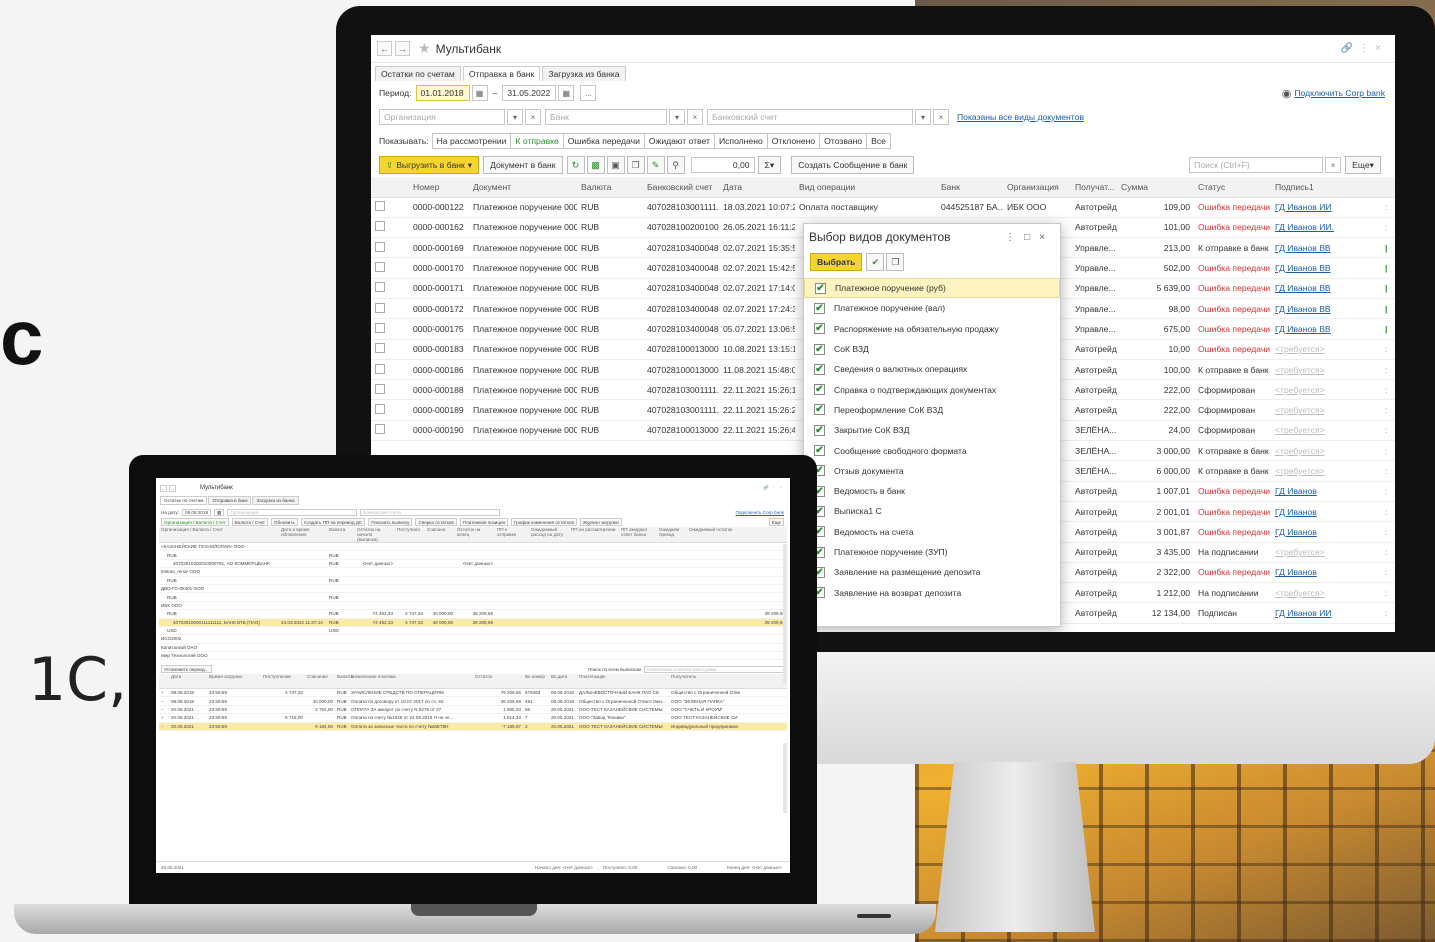 Image resolution: width=1435 pixels, height=942 pixels. What do you see at coordinates (442, 93) in the screenshot?
I see `period-from-input: 01.01.2018` at bounding box center [442, 93].